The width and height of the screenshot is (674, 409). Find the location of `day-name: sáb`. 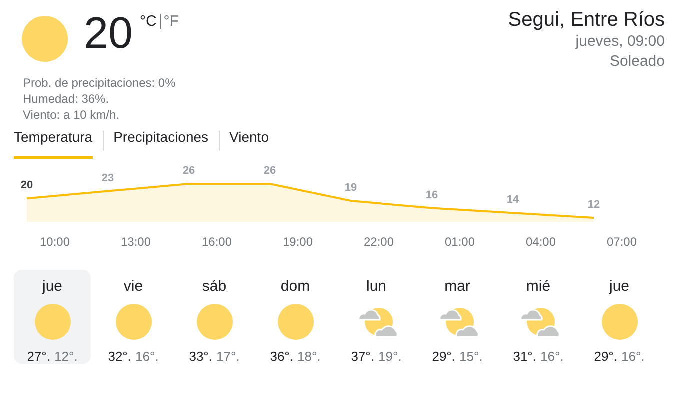

day-name: sáb is located at coordinates (214, 287).